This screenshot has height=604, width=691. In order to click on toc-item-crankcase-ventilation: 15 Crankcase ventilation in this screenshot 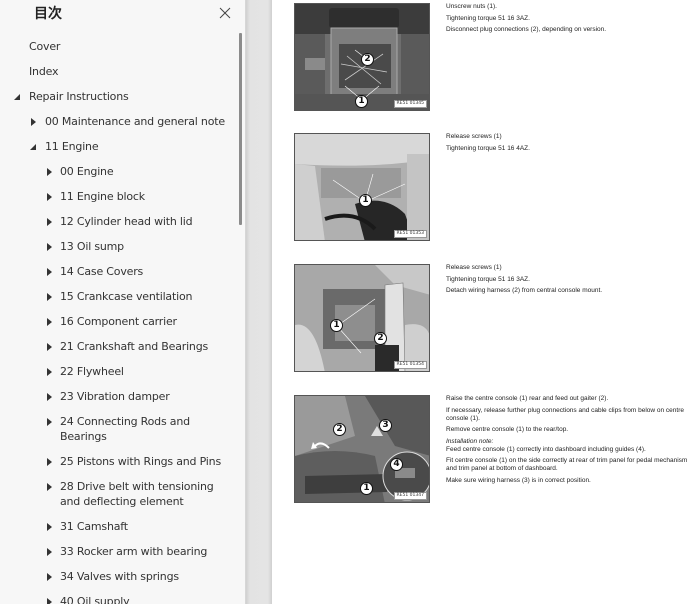, I will do `click(120, 296)`.